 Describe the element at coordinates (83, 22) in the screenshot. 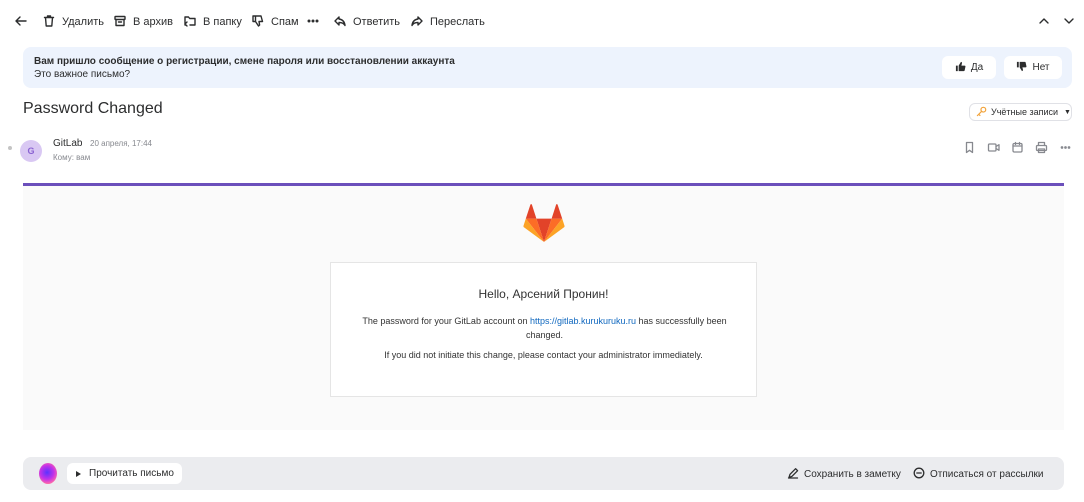

I see `delete-label: Удалить` at that location.